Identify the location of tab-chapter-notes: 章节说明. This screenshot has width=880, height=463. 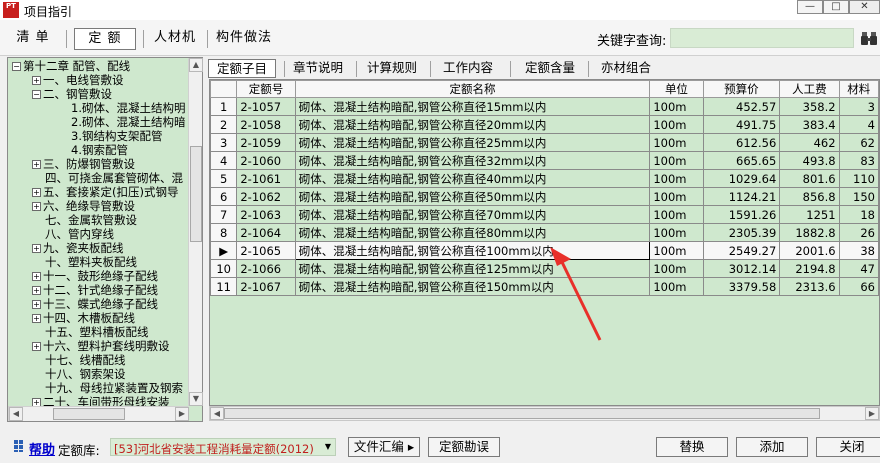
(318, 68).